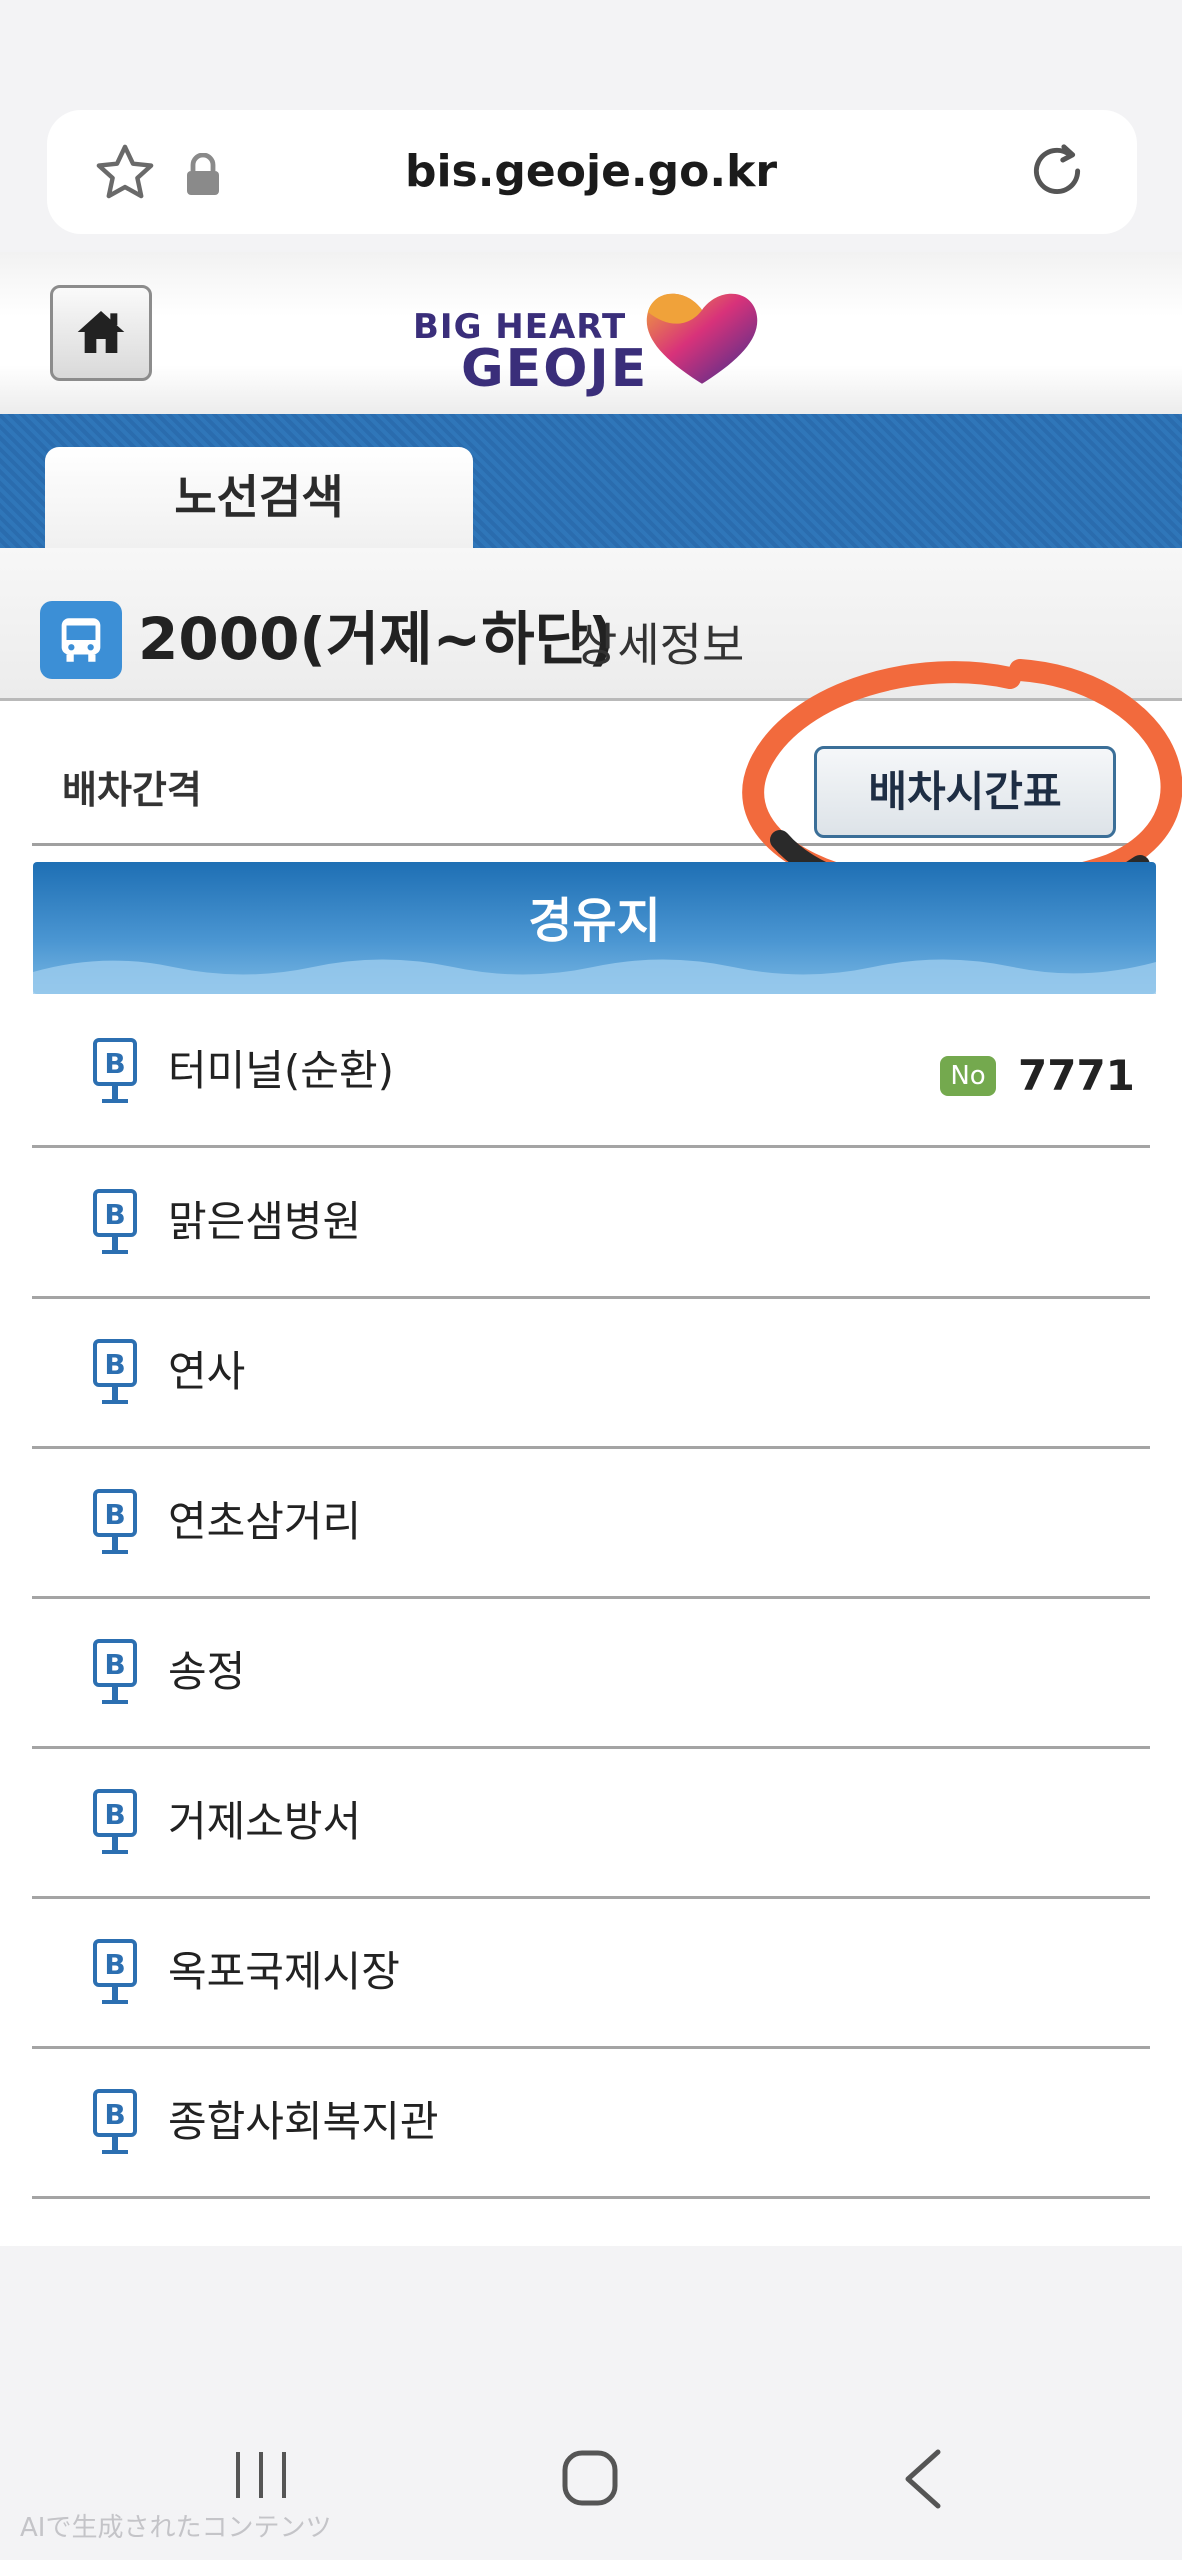  Describe the element at coordinates (259, 497) in the screenshot. I see `tab-route-search: 노선검색` at that location.